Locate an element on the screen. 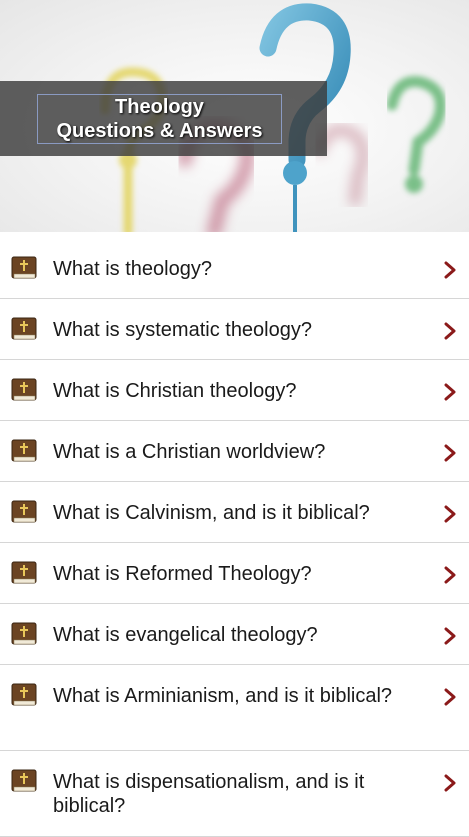  question-row: What is Christian theology? is located at coordinates (234, 390).